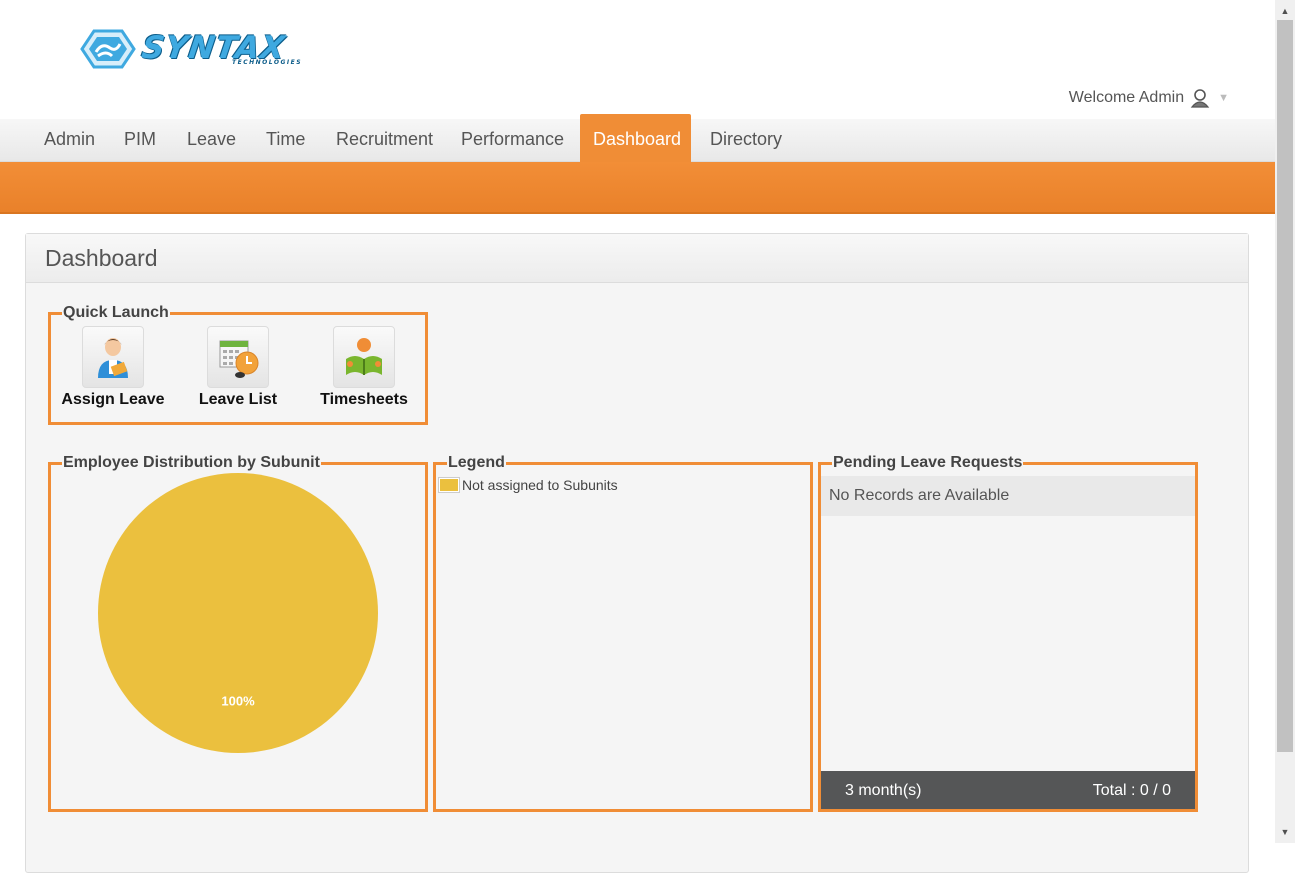  I want to click on no-records-message: No Records are Available, so click(1008, 496).